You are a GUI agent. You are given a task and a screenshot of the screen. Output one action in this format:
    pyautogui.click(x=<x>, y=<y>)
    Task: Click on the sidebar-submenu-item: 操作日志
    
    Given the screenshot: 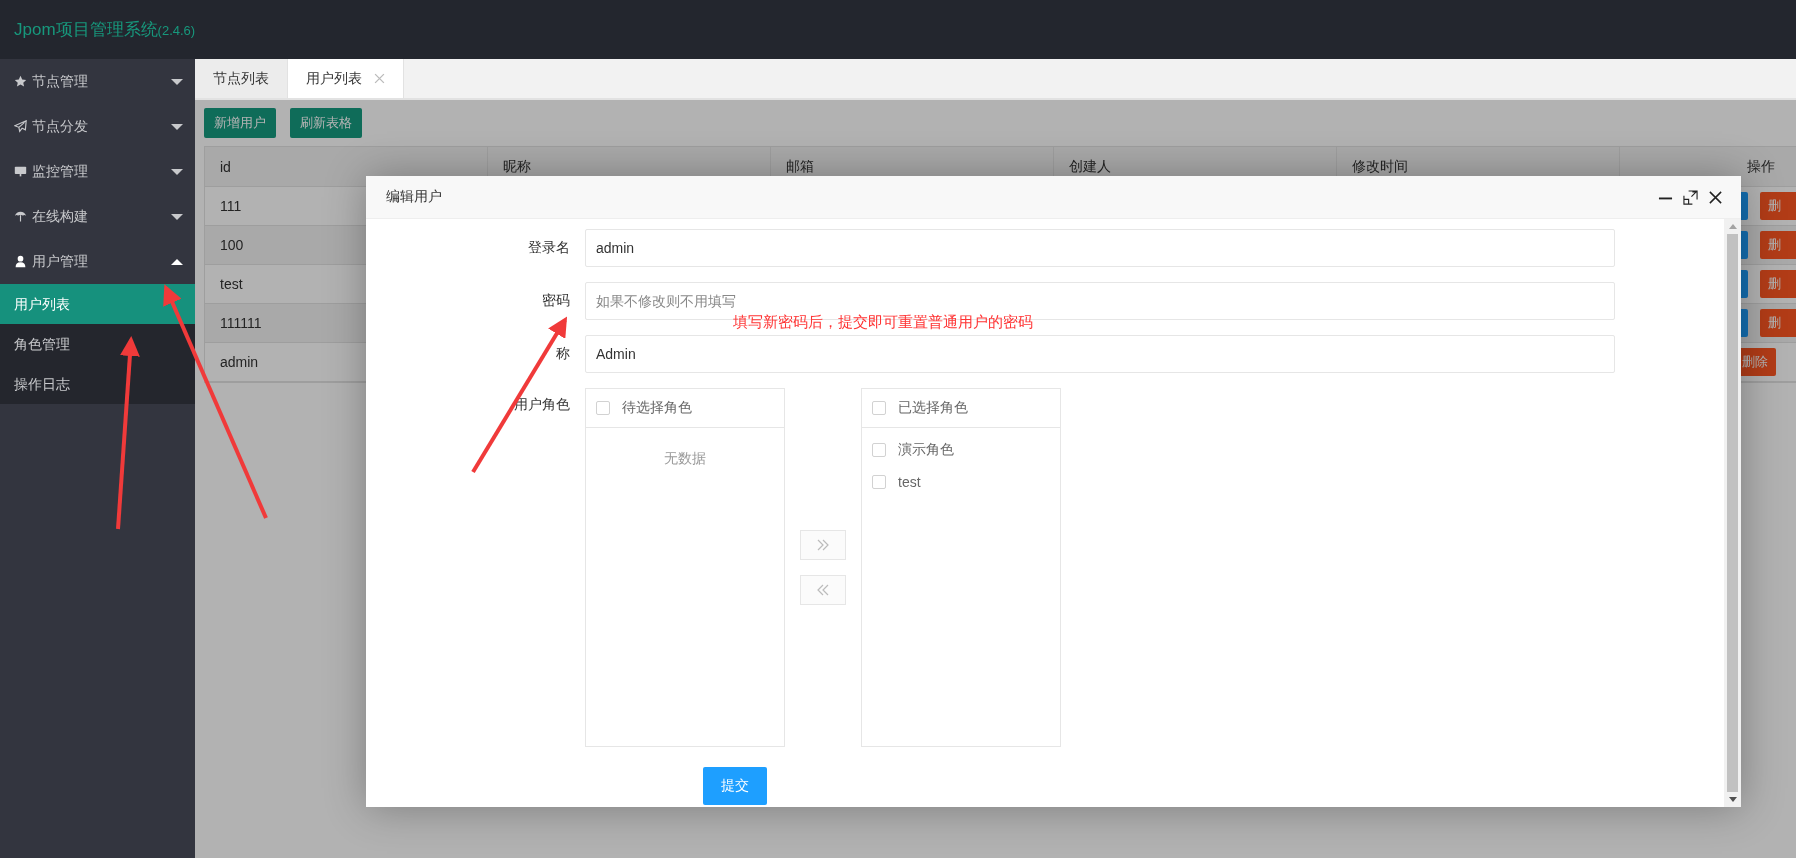 What is the action you would take?
    pyautogui.click(x=97, y=384)
    